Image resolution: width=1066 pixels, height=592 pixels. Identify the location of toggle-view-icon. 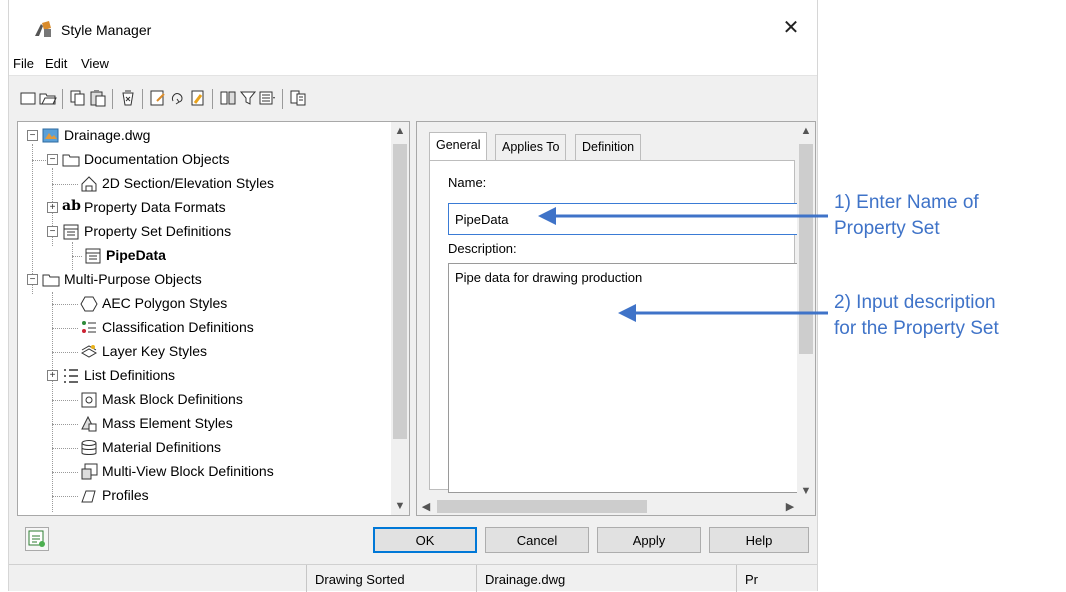
(228, 98).